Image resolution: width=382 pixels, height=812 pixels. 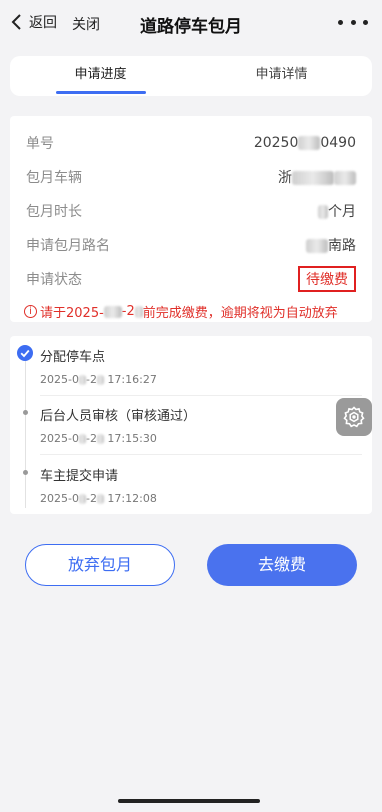 I want to click on gear-icon, so click(x=354, y=417).